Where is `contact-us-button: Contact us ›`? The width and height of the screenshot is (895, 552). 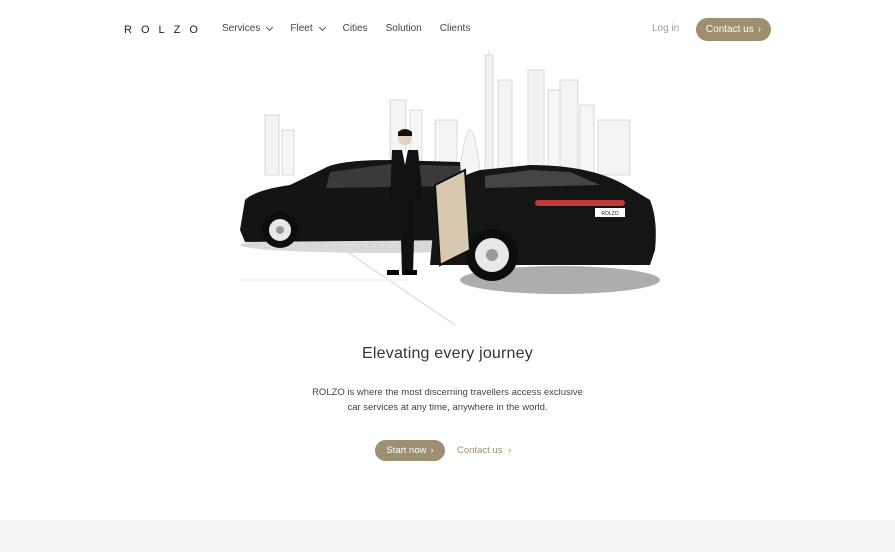 contact-us-button: Contact us › is located at coordinates (733, 29).